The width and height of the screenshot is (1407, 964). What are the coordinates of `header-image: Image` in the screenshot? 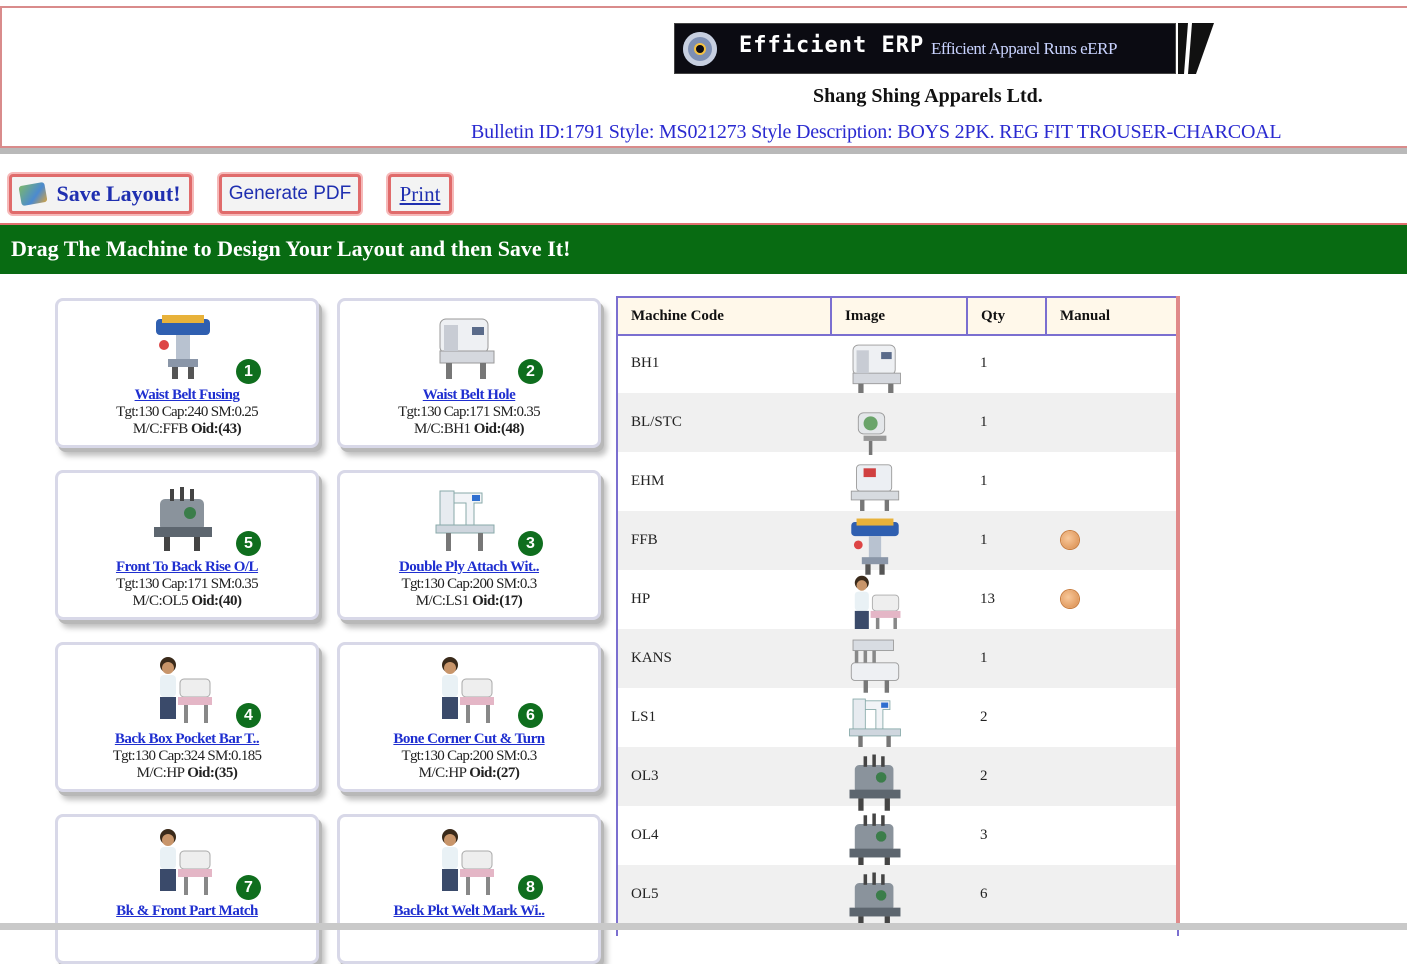 It's located at (900, 316).